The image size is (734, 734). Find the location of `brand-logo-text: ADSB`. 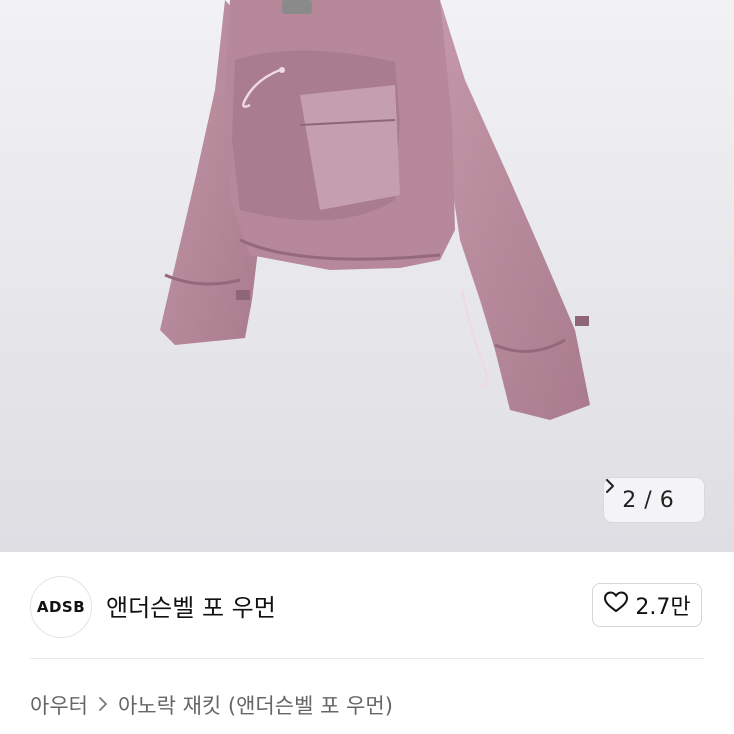

brand-logo-text: ADSB is located at coordinates (61, 607).